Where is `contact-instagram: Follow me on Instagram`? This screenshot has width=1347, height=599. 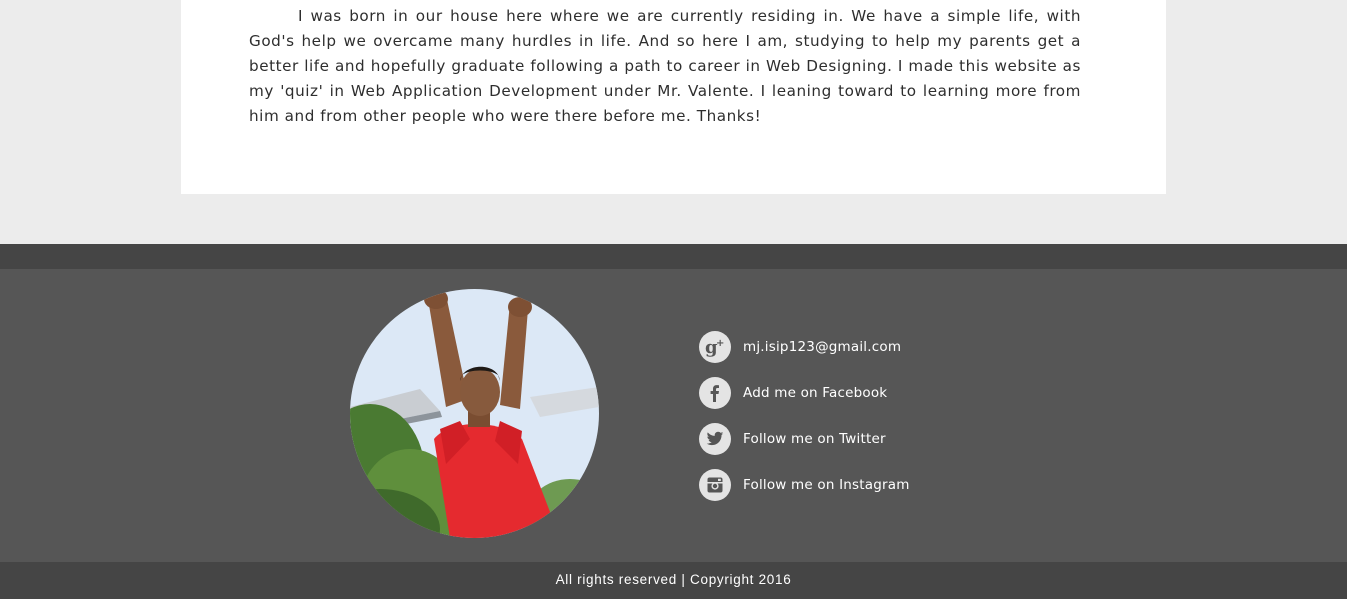
contact-instagram: Follow me on Instagram is located at coordinates (804, 485).